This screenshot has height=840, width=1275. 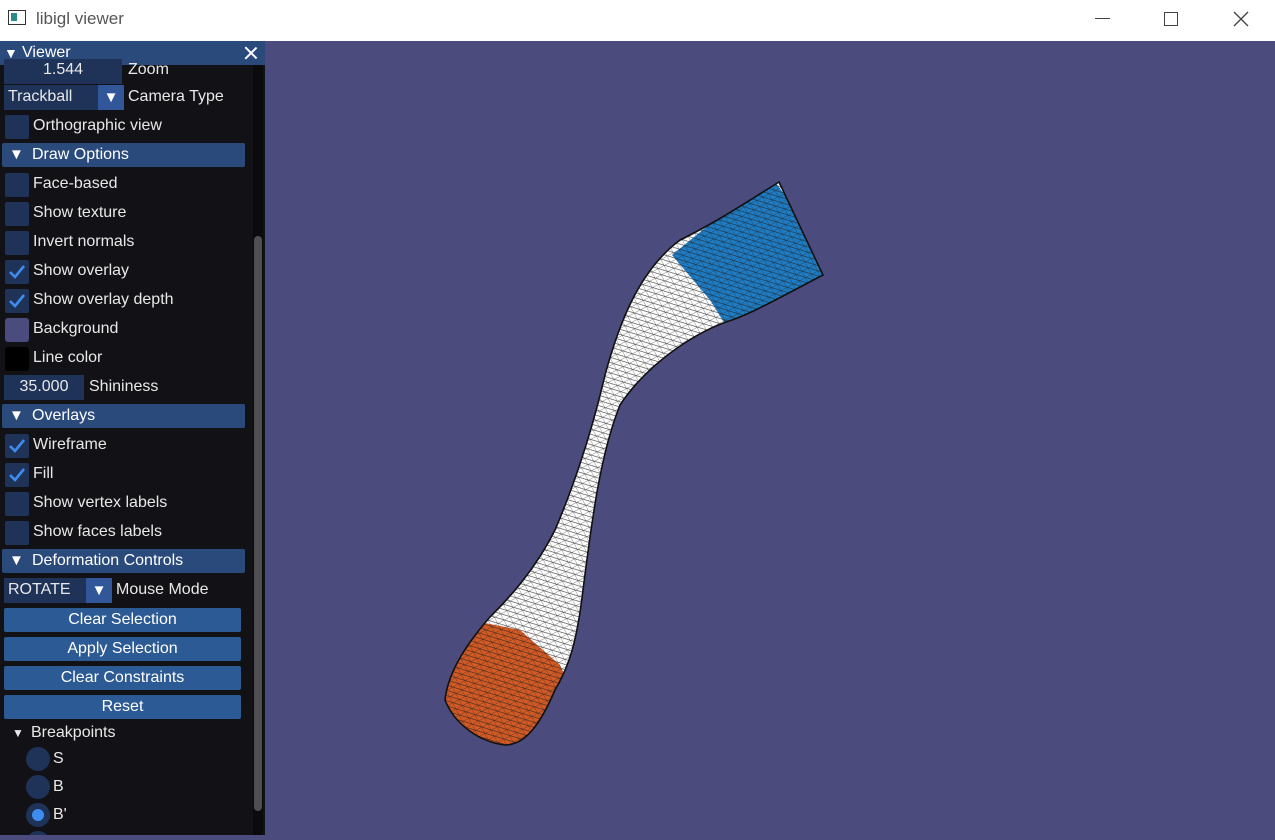 What do you see at coordinates (84, 241) in the screenshot?
I see `invert-normals-label: Invert normals` at bounding box center [84, 241].